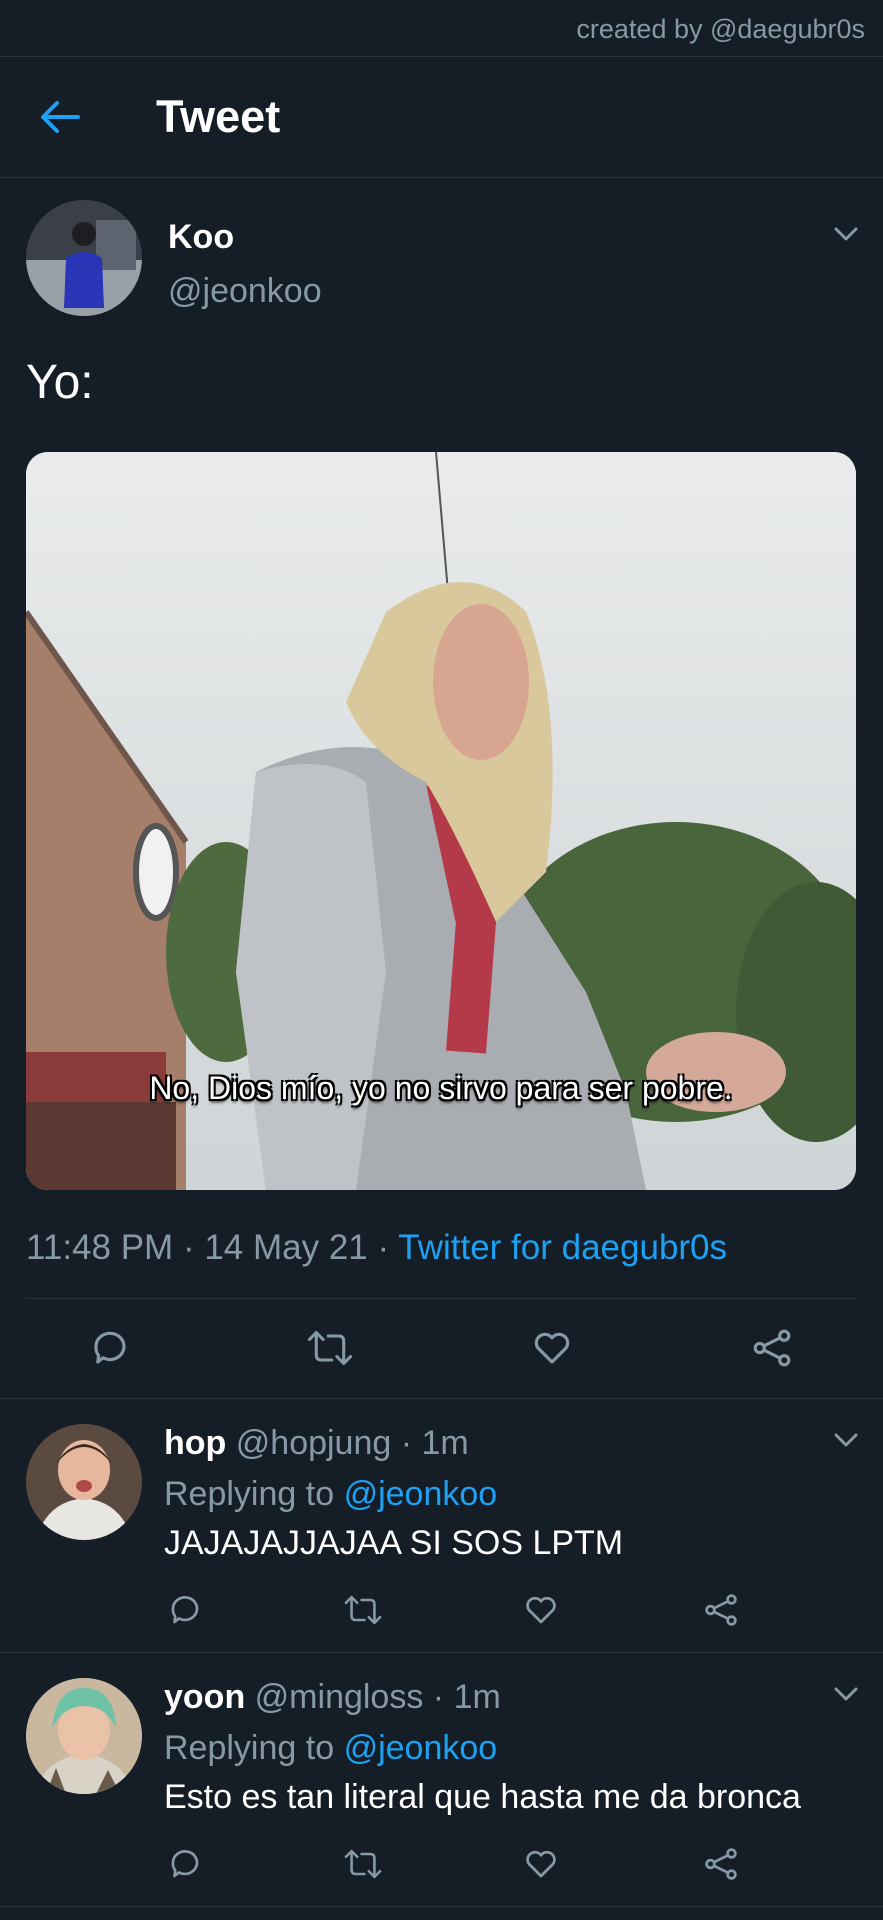 The height and width of the screenshot is (1920, 883). I want to click on top-app-bar: Tweet, so click(441, 117).